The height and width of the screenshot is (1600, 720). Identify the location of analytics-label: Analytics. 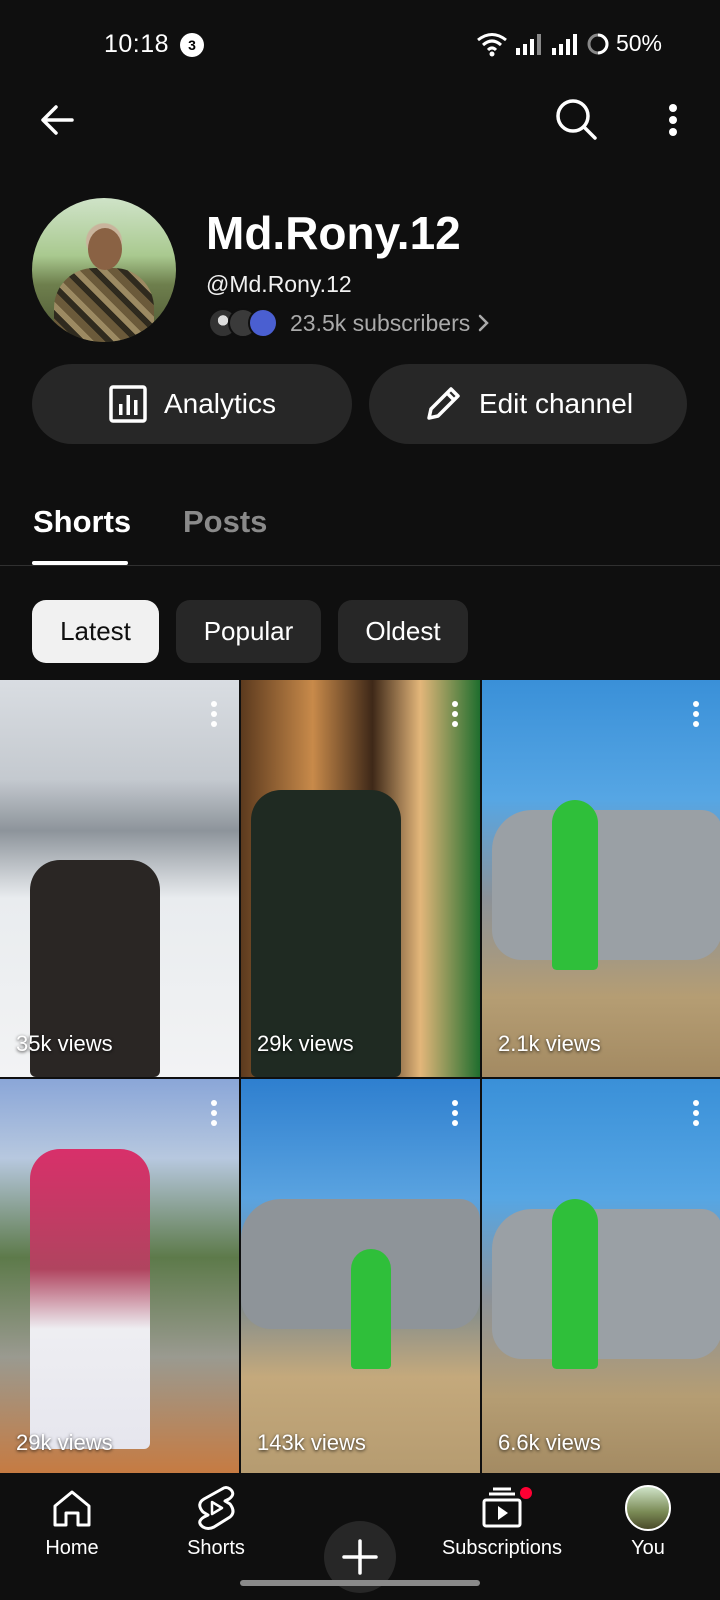
(220, 403).